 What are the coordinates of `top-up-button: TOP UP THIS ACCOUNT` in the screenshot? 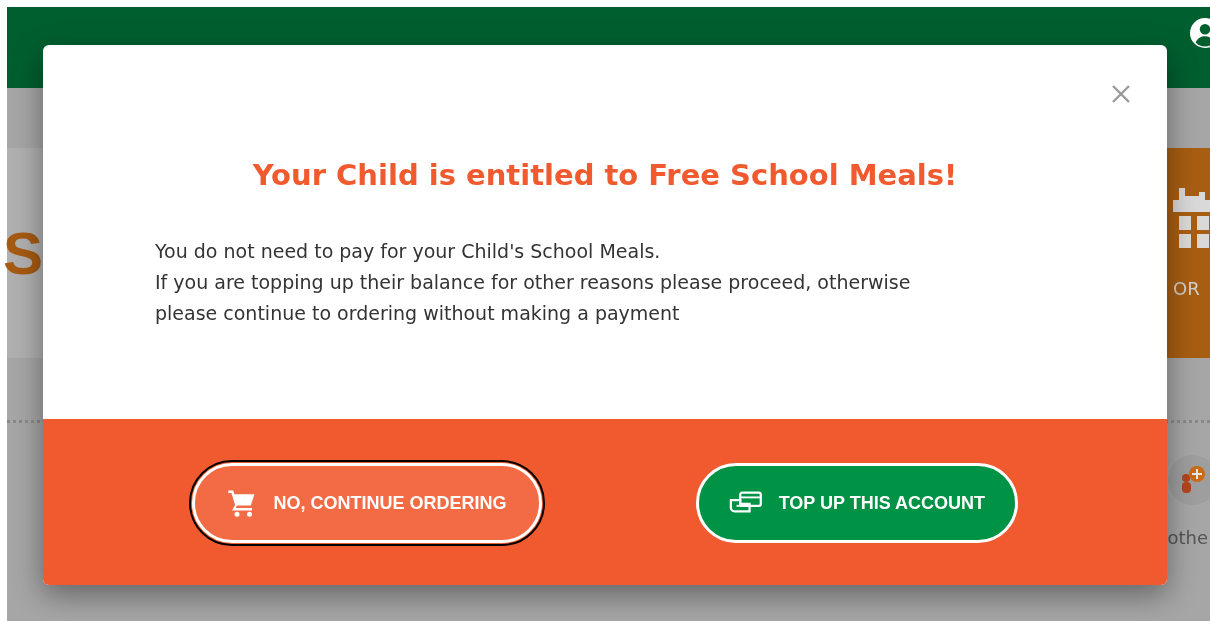 It's located at (857, 503).